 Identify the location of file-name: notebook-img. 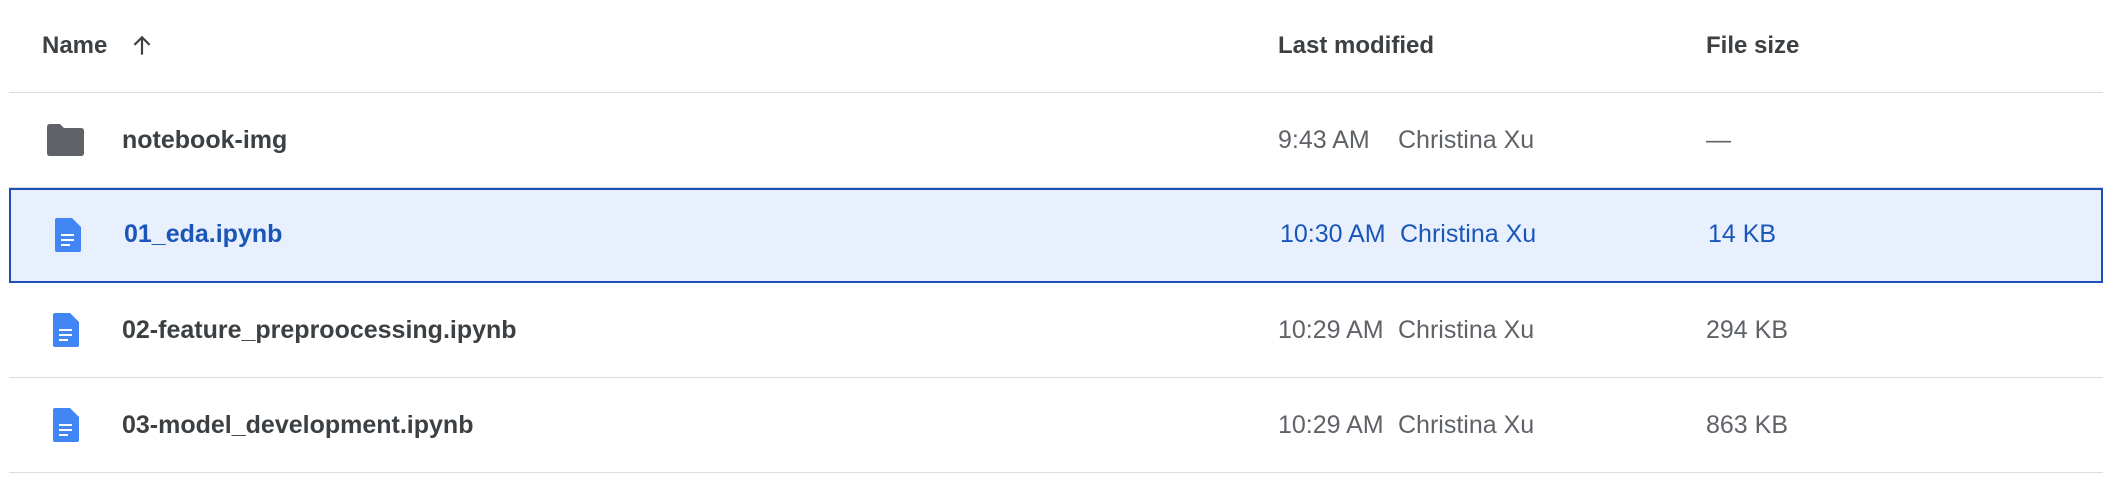
(204, 140).